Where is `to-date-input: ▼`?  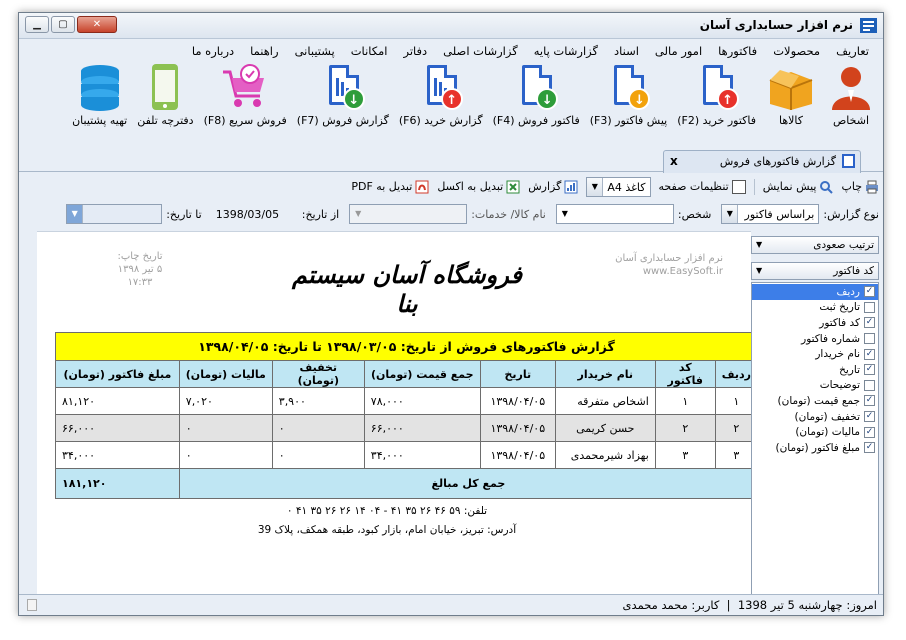
to-date-input: ▼ is located at coordinates (114, 214).